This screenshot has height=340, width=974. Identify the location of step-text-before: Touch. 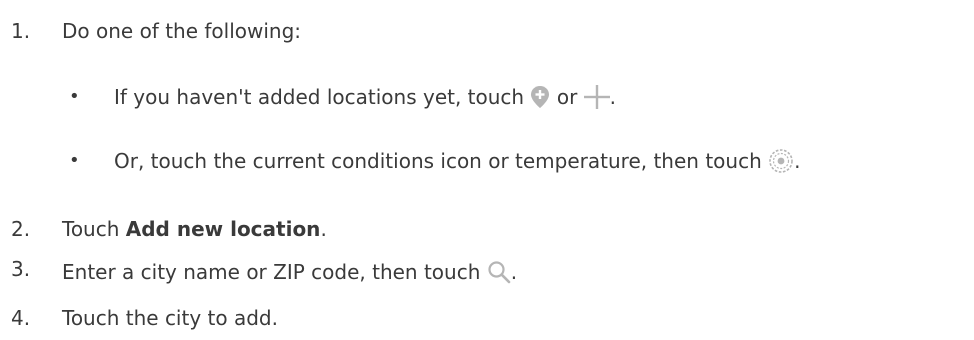
(91, 229).